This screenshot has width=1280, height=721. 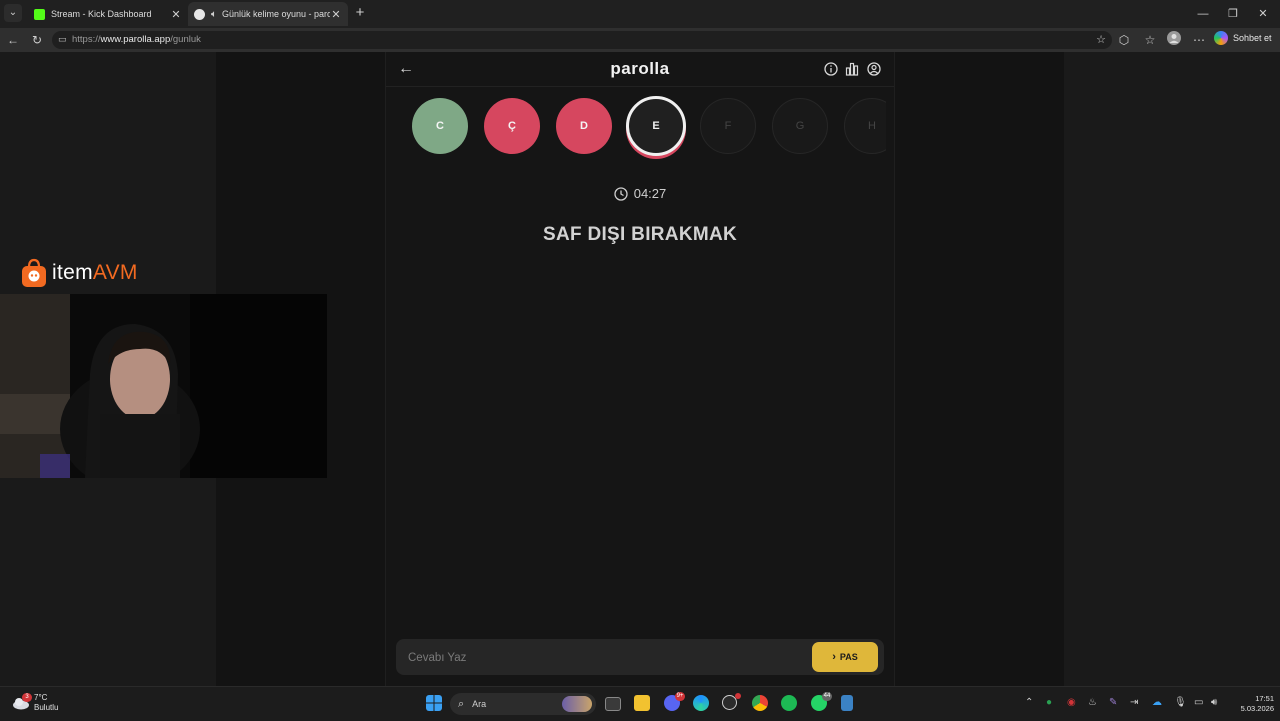 I want to click on answer-input, so click(x=608, y=658).